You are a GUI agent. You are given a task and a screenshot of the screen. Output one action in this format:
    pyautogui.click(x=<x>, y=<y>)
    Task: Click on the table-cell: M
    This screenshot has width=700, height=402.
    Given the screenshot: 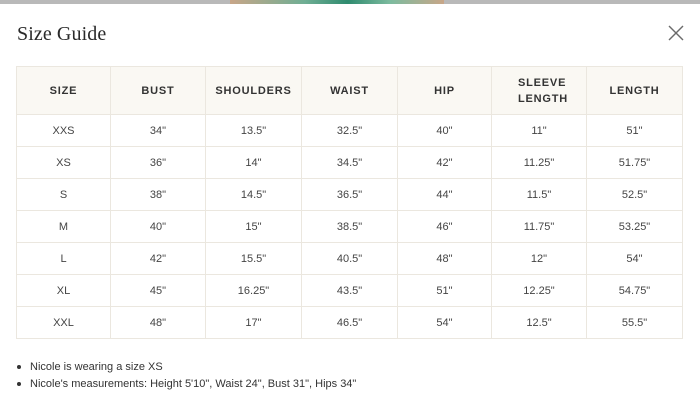 What is the action you would take?
    pyautogui.click(x=63, y=226)
    